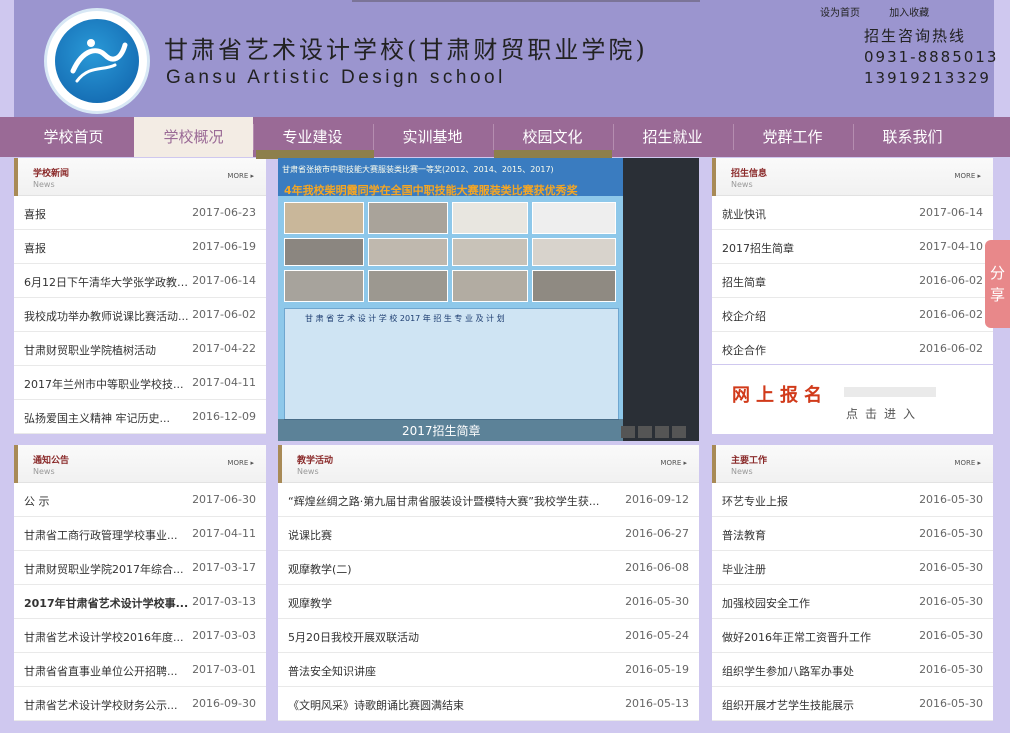  I want to click on nav-item-home: 学校首页, so click(73, 137).